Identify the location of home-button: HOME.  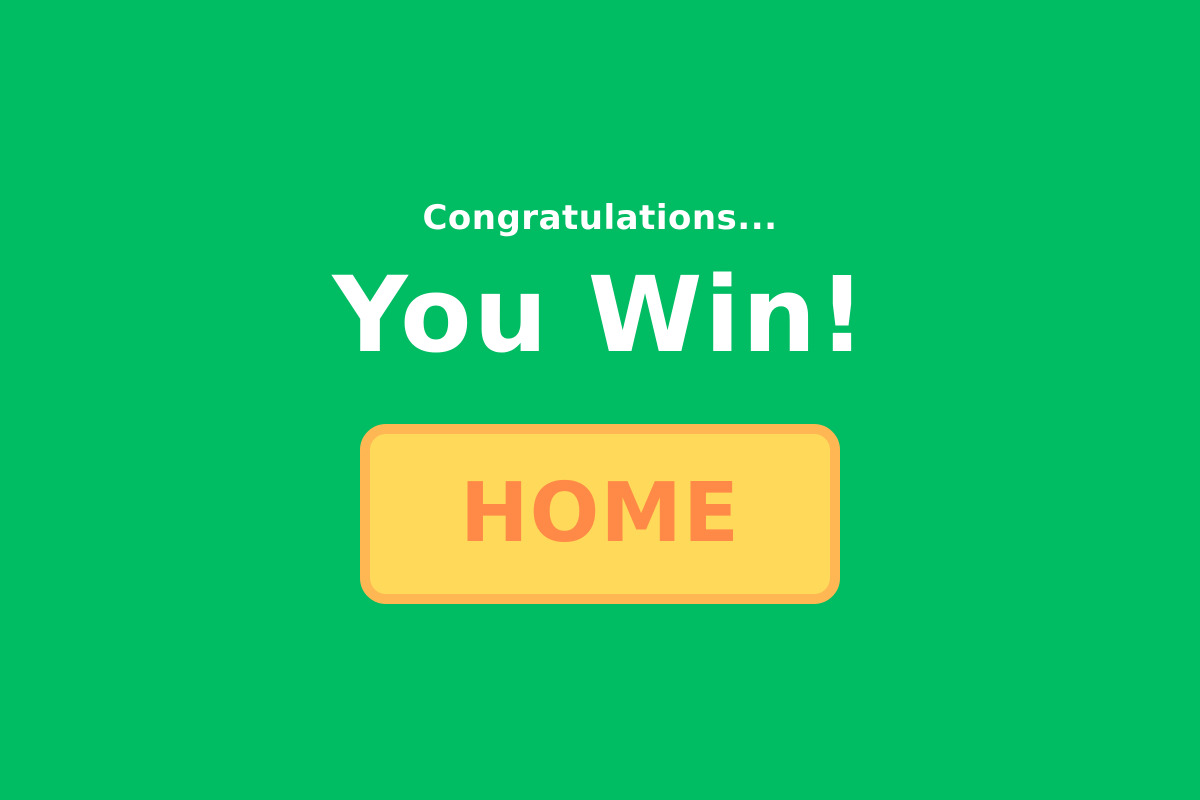
(600, 514).